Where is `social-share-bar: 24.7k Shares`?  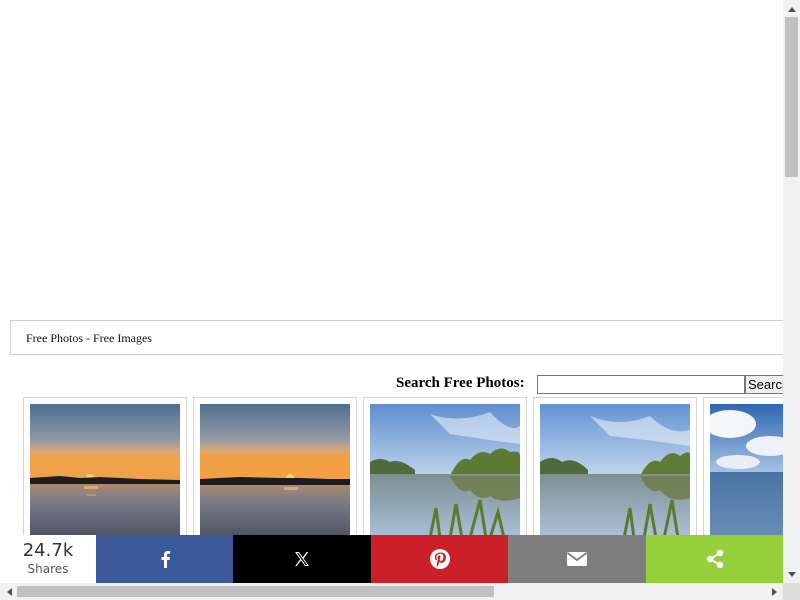
social-share-bar: 24.7k Shares is located at coordinates (391, 559).